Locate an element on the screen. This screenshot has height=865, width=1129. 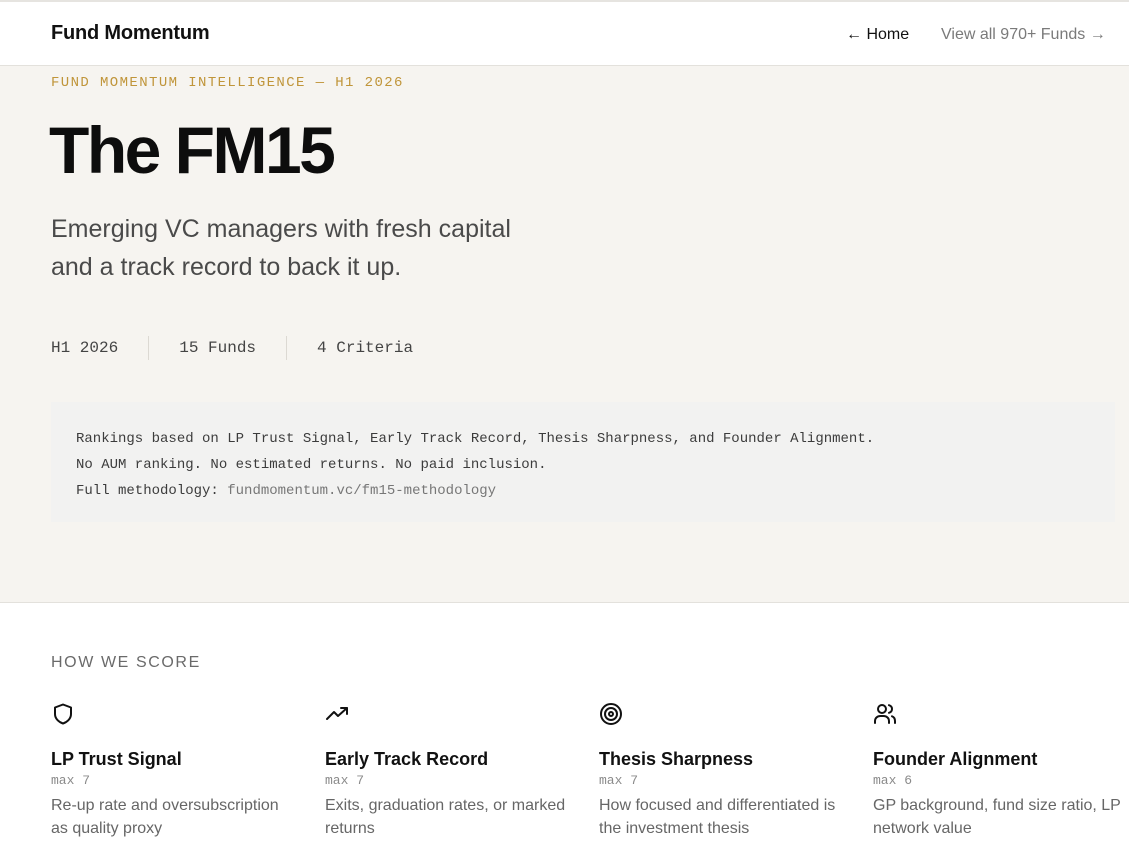
stats-row: H1 2026 15 Funds 4 Criteria is located at coordinates (232, 348).